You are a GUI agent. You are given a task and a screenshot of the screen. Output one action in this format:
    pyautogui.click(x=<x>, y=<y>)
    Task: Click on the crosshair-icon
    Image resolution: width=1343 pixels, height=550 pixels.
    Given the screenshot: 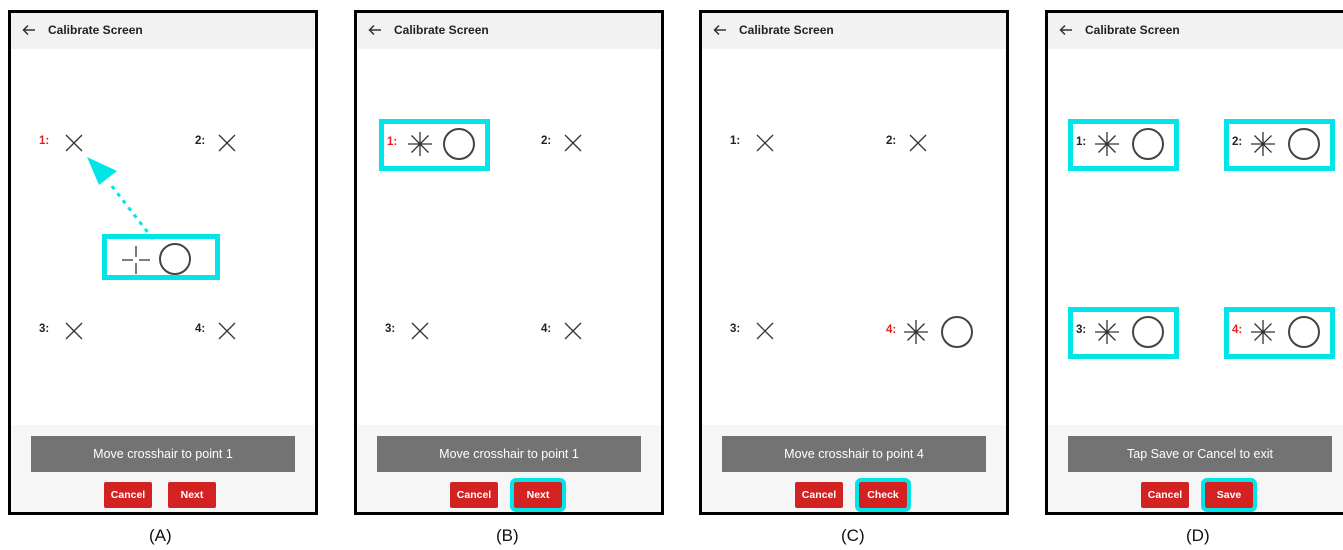 What is the action you would take?
    pyautogui.click(x=136, y=260)
    